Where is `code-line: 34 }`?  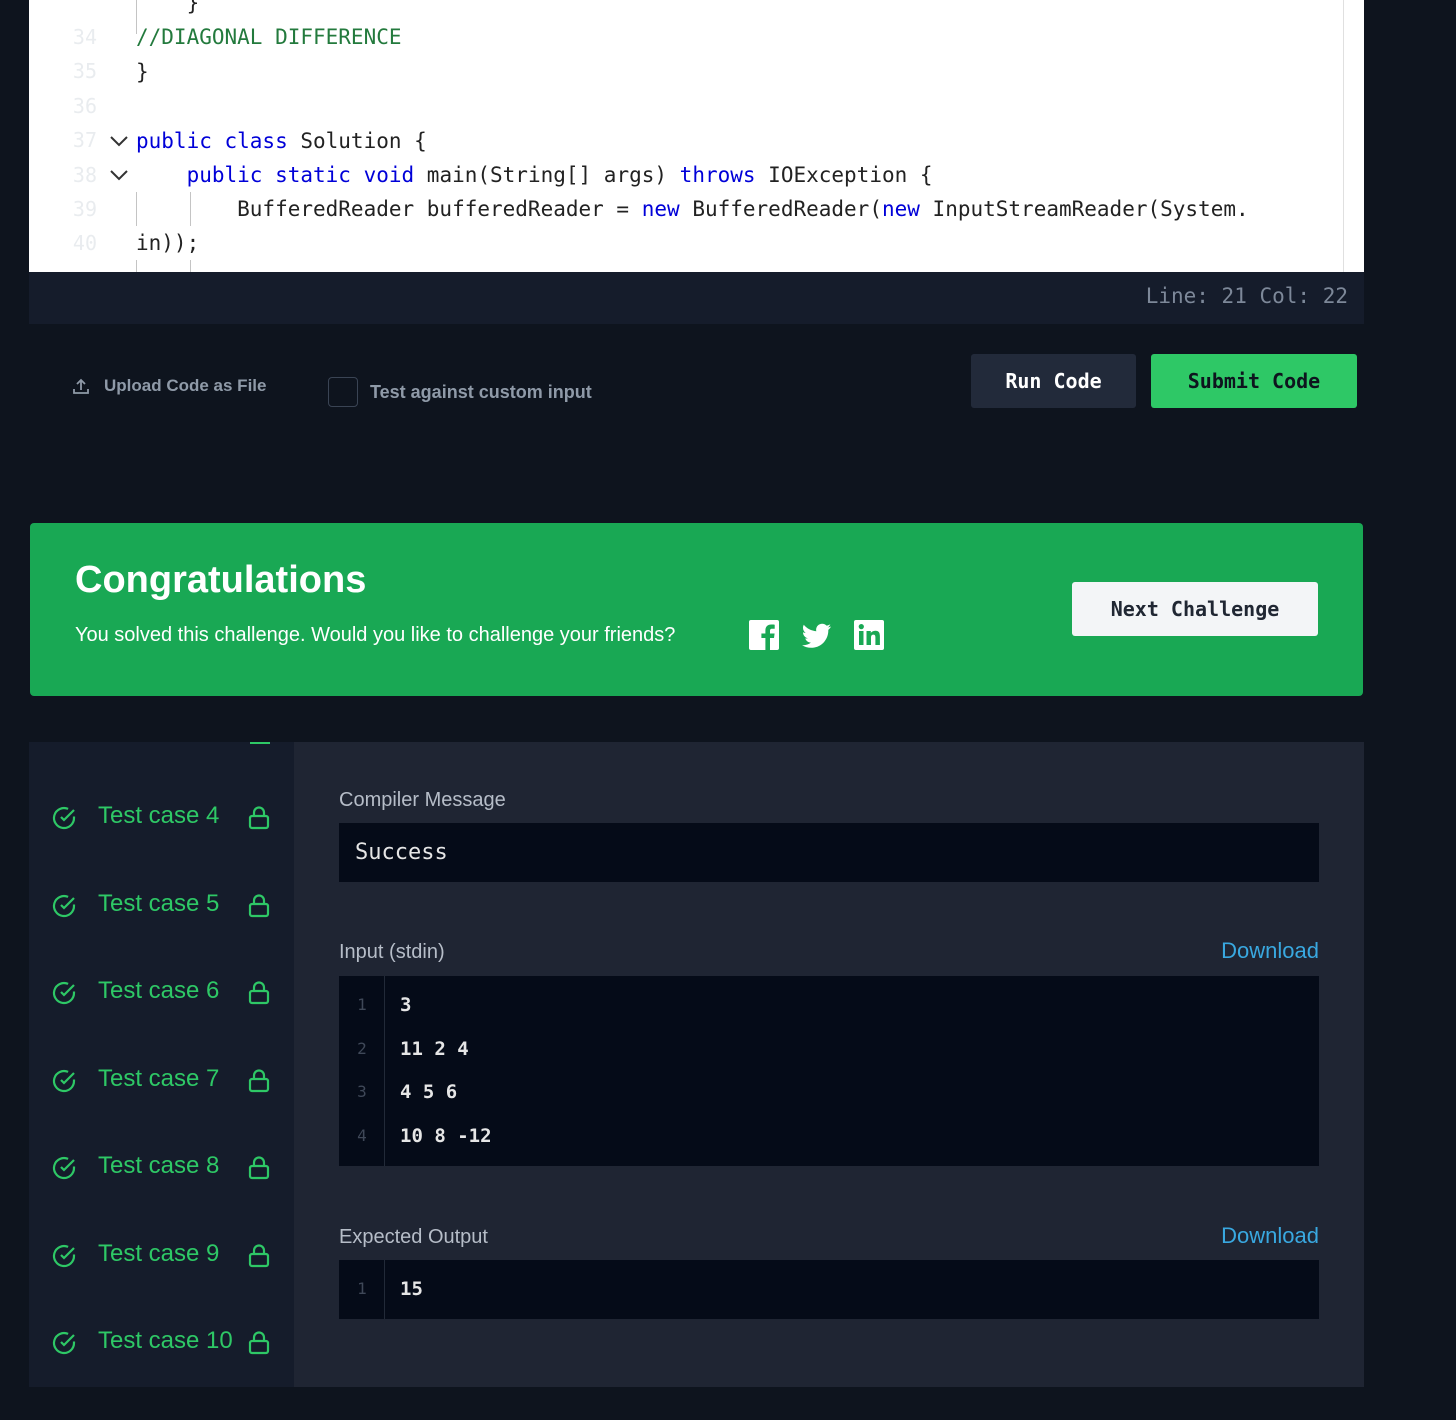 code-line: 34 } is located at coordinates (696, 24).